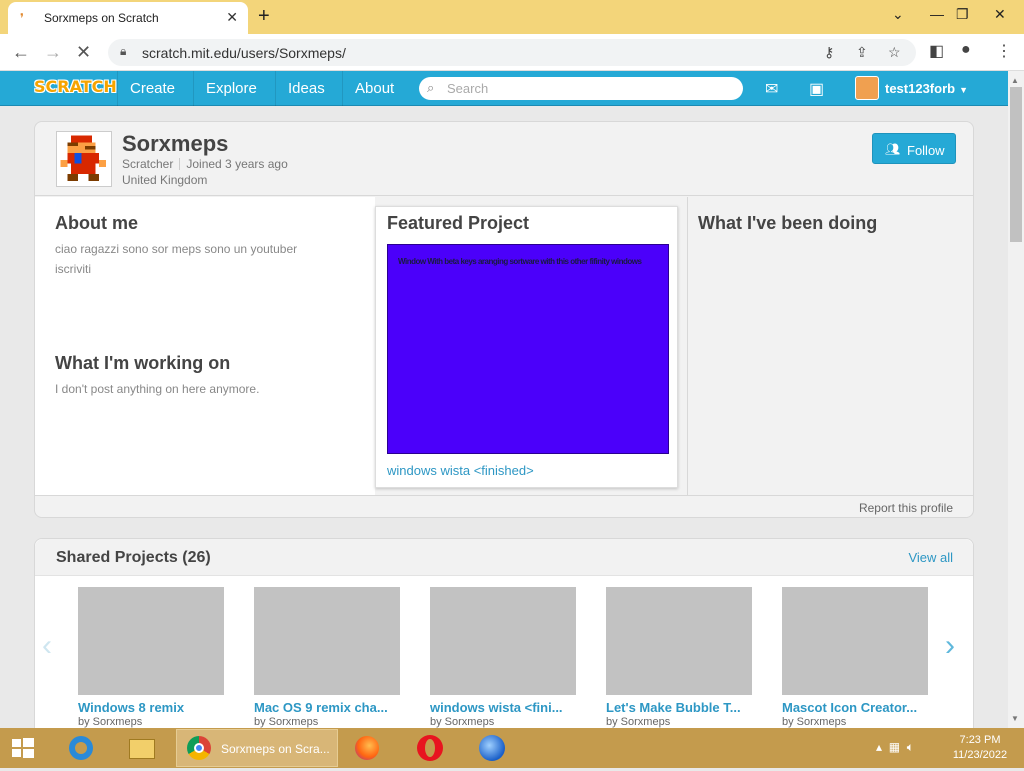  What do you see at coordinates (148, 164) in the screenshot?
I see `profile-role: Scratcher` at bounding box center [148, 164].